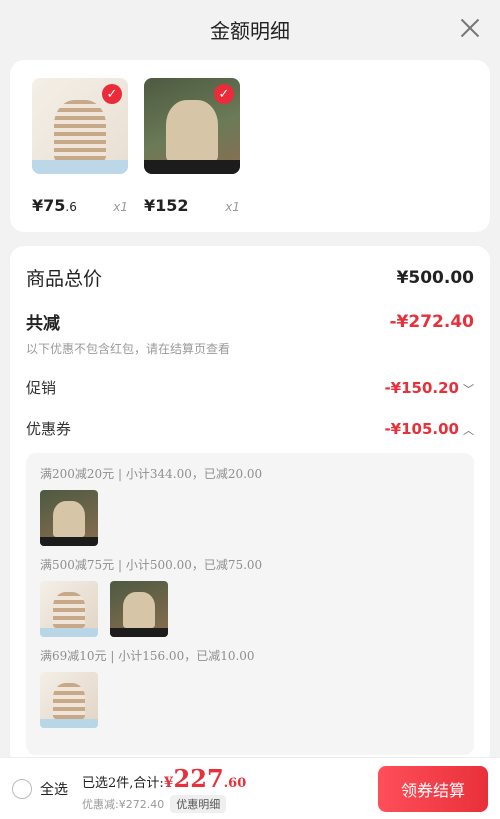 The height and width of the screenshot is (819, 500). I want to click on promo-label: 促销, so click(41, 388).